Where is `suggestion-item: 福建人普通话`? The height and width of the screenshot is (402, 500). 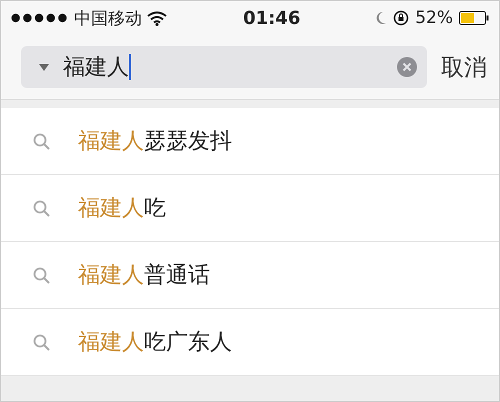 suggestion-item: 福建人普通话 is located at coordinates (144, 275).